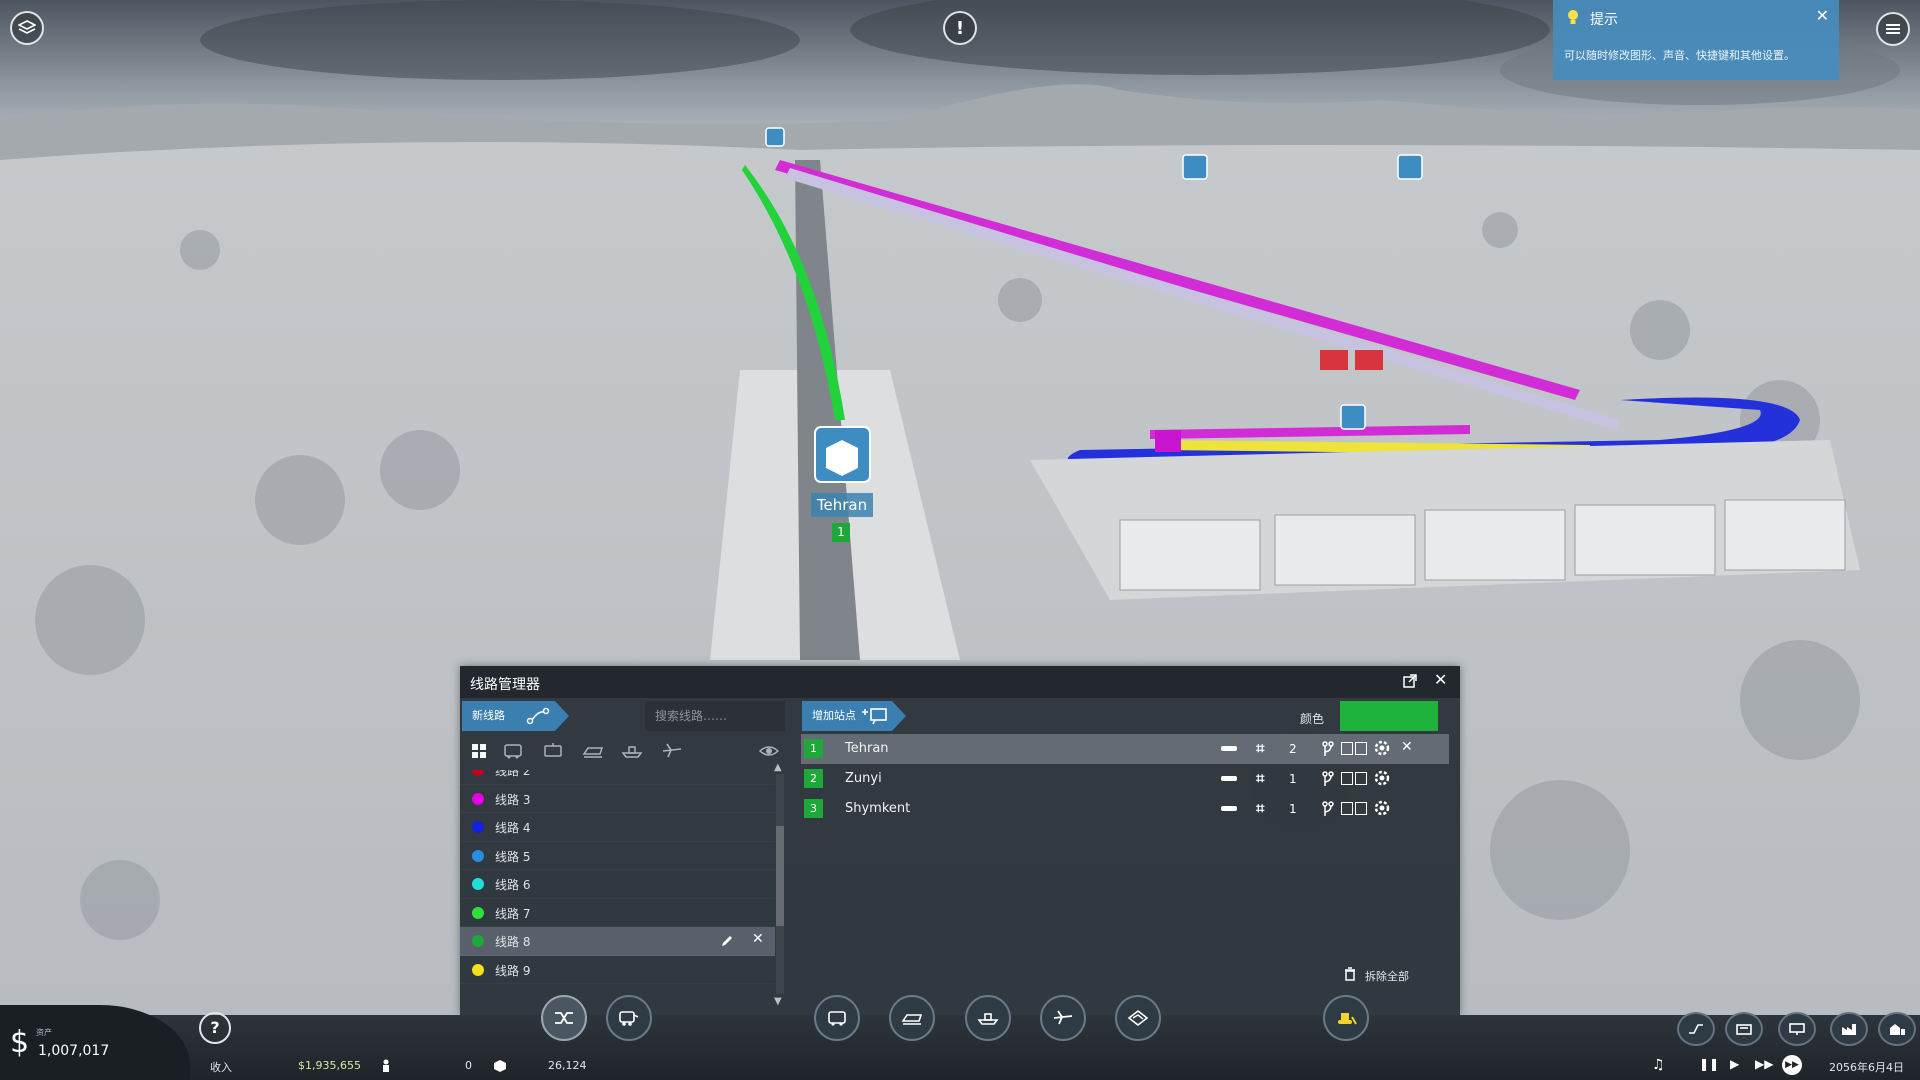 This screenshot has width=1920, height=1080. I want to click on fast-forward-icon: ▶▶, so click(1764, 1064).